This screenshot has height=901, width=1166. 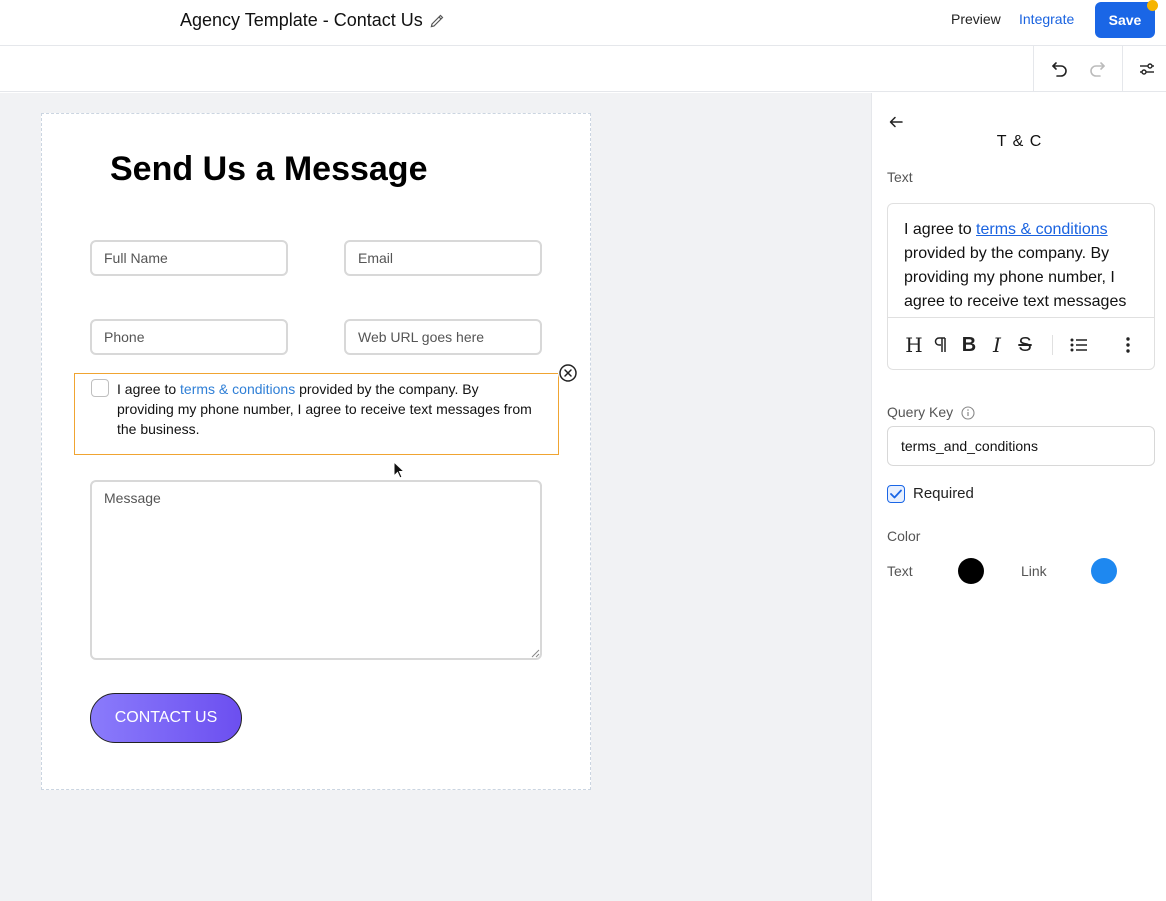 I want to click on heading-icon: H, so click(x=914, y=345).